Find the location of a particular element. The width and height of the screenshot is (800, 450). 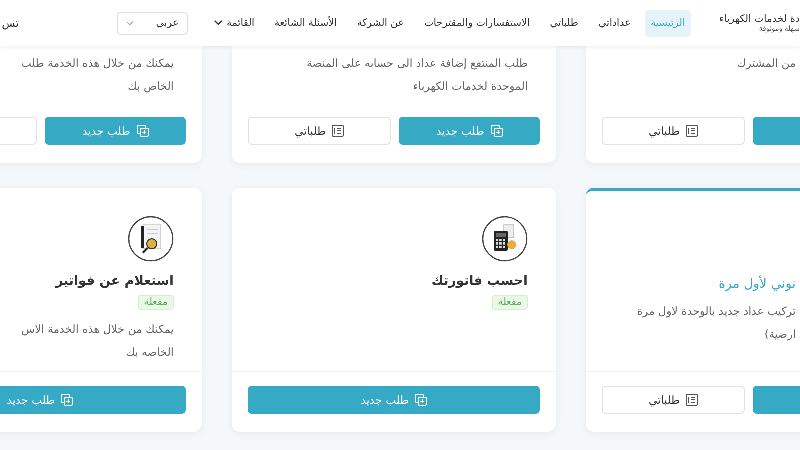

service-description: يمكنك من خلال هذه الخدمة طلب is located at coordinates (97, 64).